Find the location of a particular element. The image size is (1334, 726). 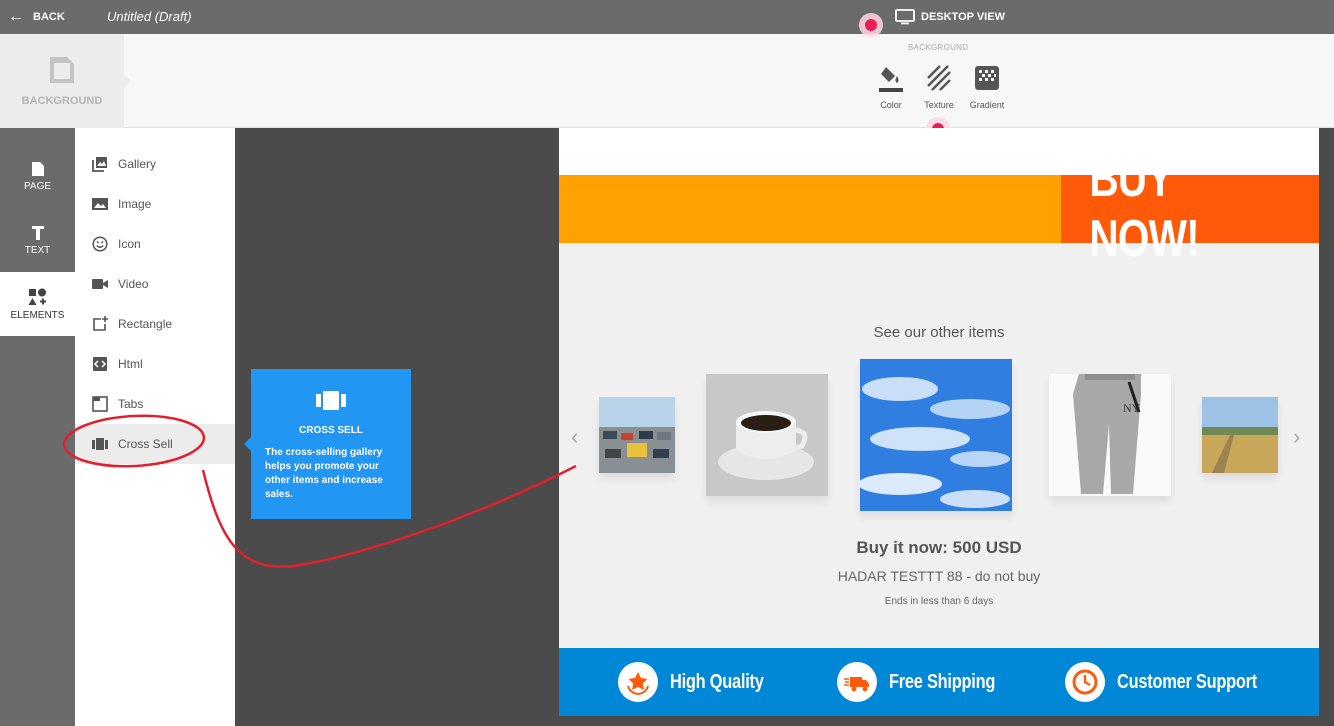

rail-item-text: TEXT is located at coordinates (37, 240).